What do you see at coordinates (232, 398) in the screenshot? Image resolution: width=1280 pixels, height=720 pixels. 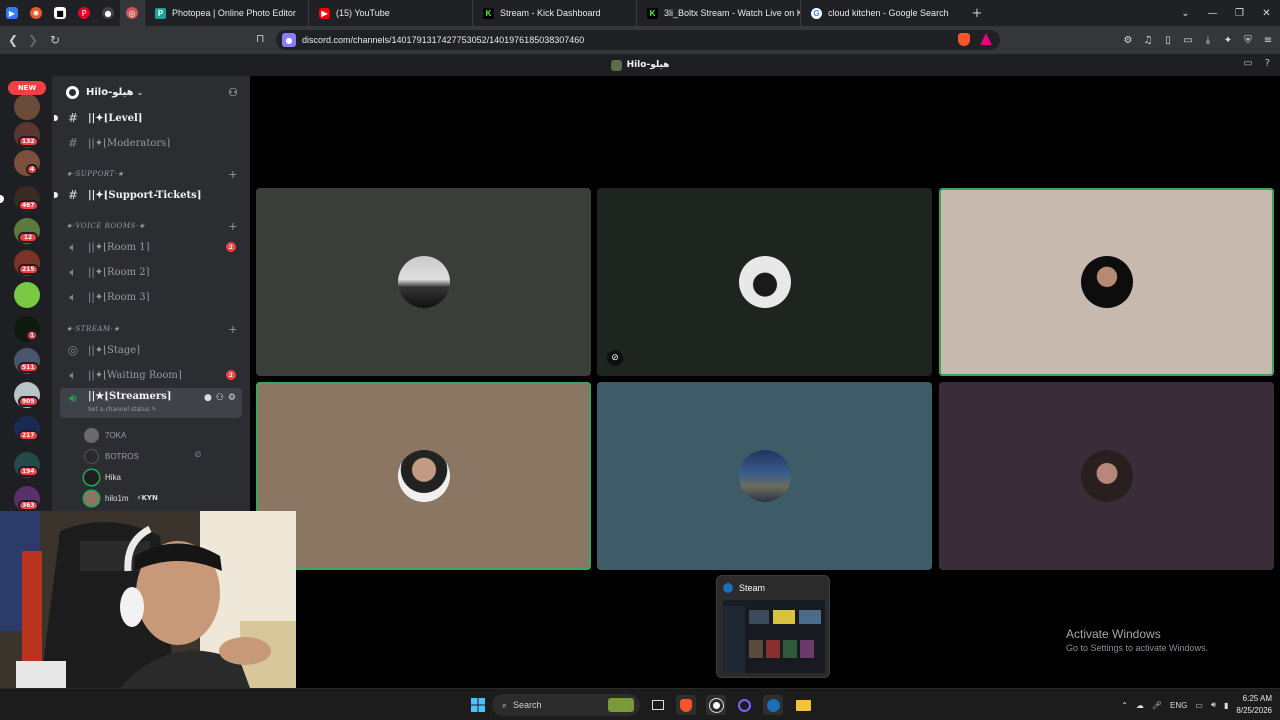 I see `gear-icon: ⚙` at bounding box center [232, 398].